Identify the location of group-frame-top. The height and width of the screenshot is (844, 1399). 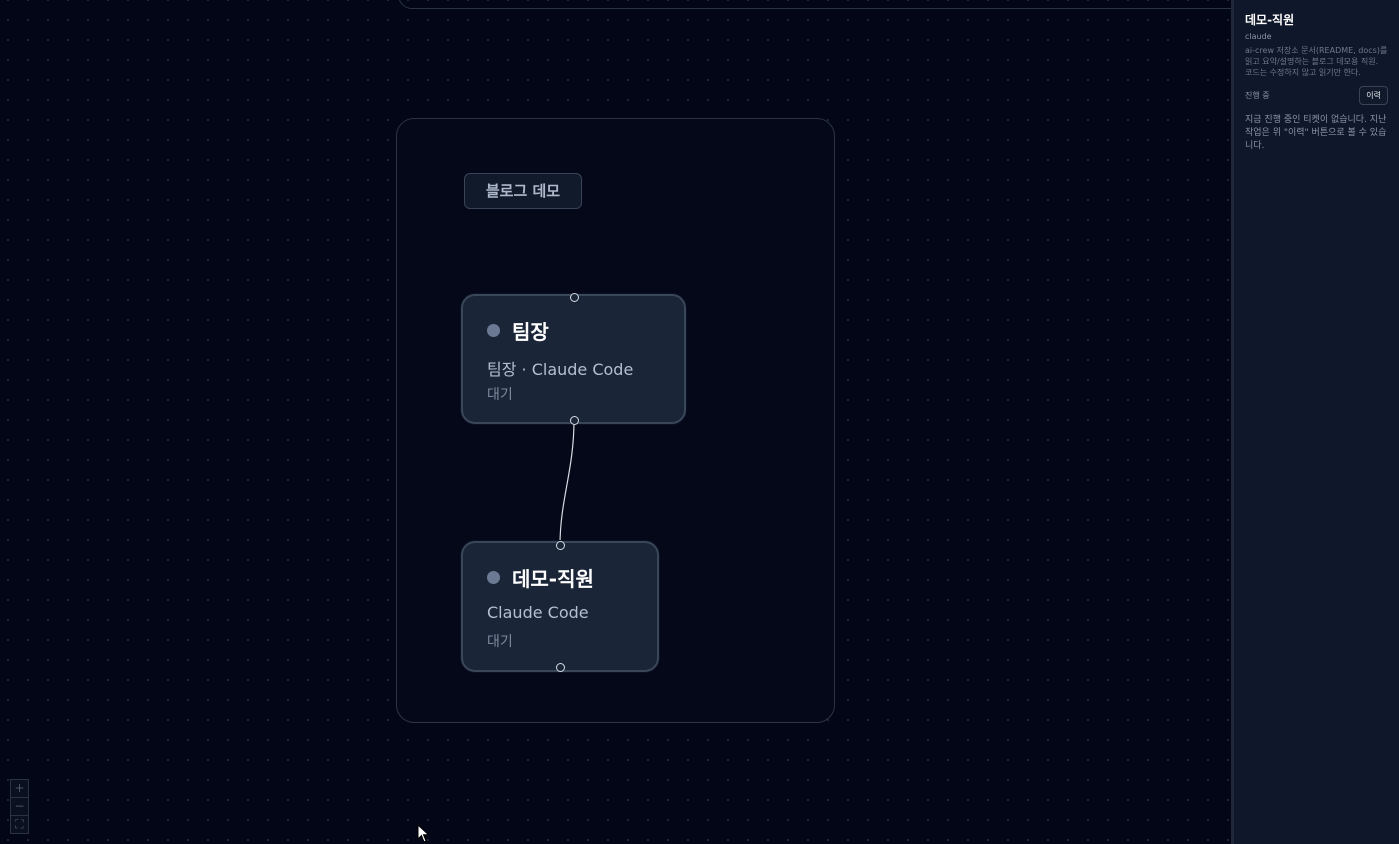
(814, 4).